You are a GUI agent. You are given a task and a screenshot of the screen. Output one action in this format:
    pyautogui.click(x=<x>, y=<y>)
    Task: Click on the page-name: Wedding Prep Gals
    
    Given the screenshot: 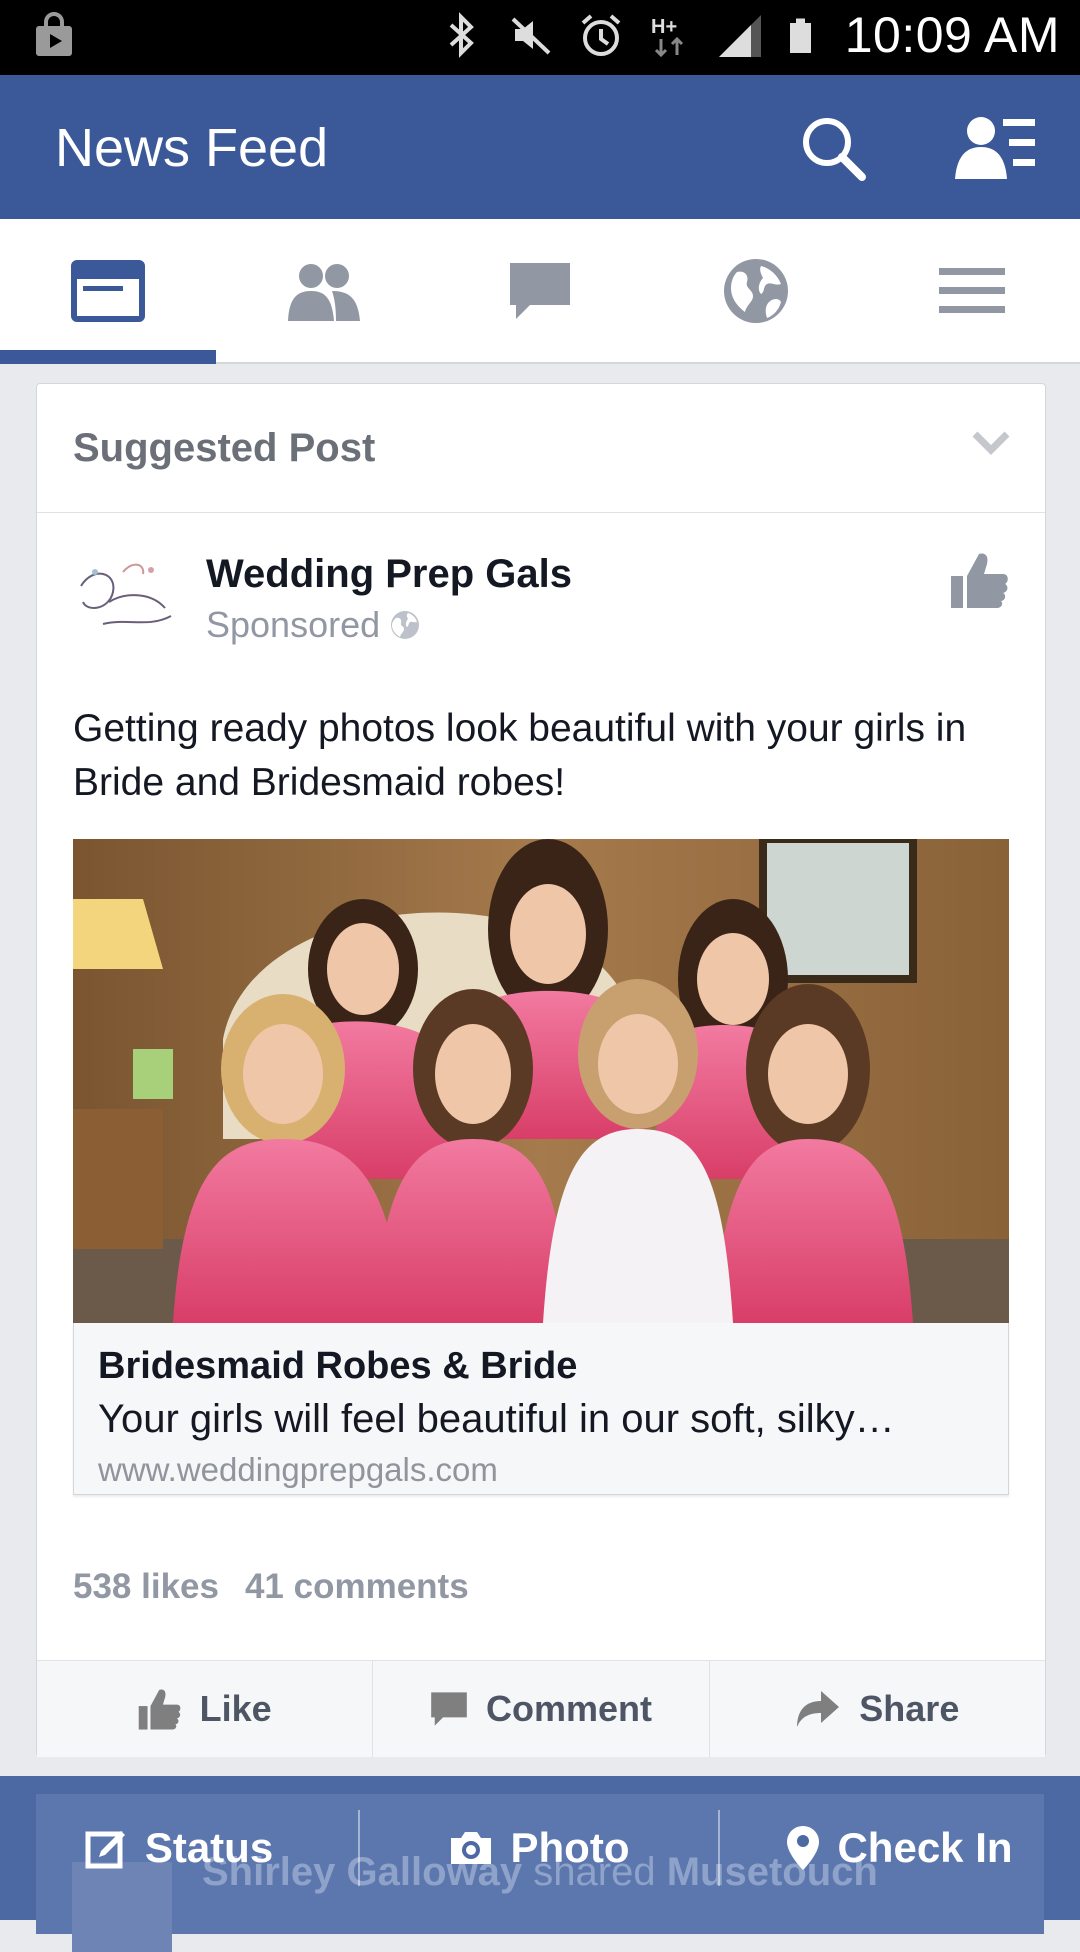 What is the action you would take?
    pyautogui.click(x=389, y=574)
    